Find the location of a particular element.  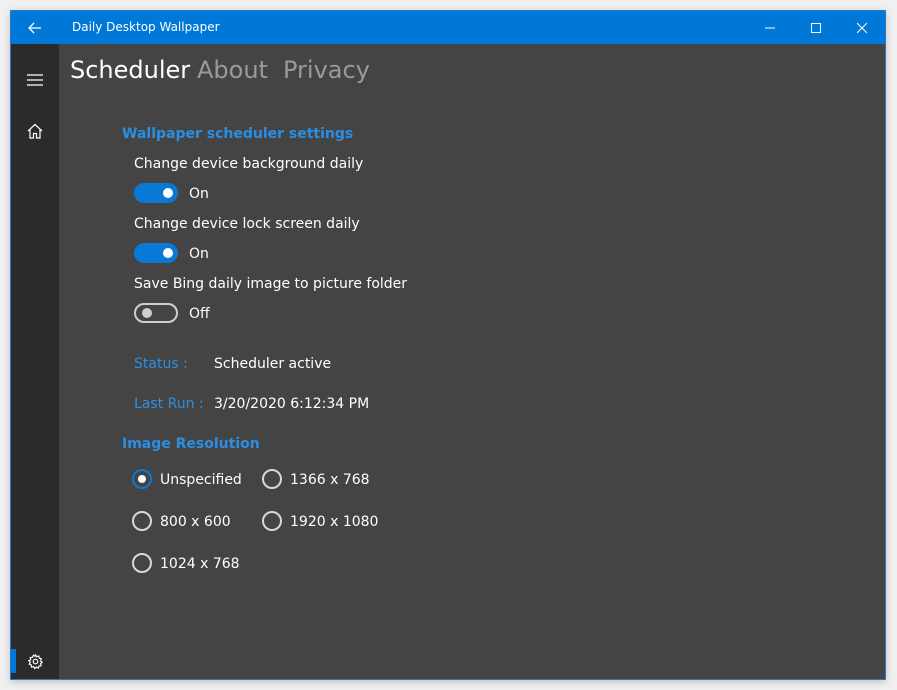

minimize-icon is located at coordinates (770, 27).